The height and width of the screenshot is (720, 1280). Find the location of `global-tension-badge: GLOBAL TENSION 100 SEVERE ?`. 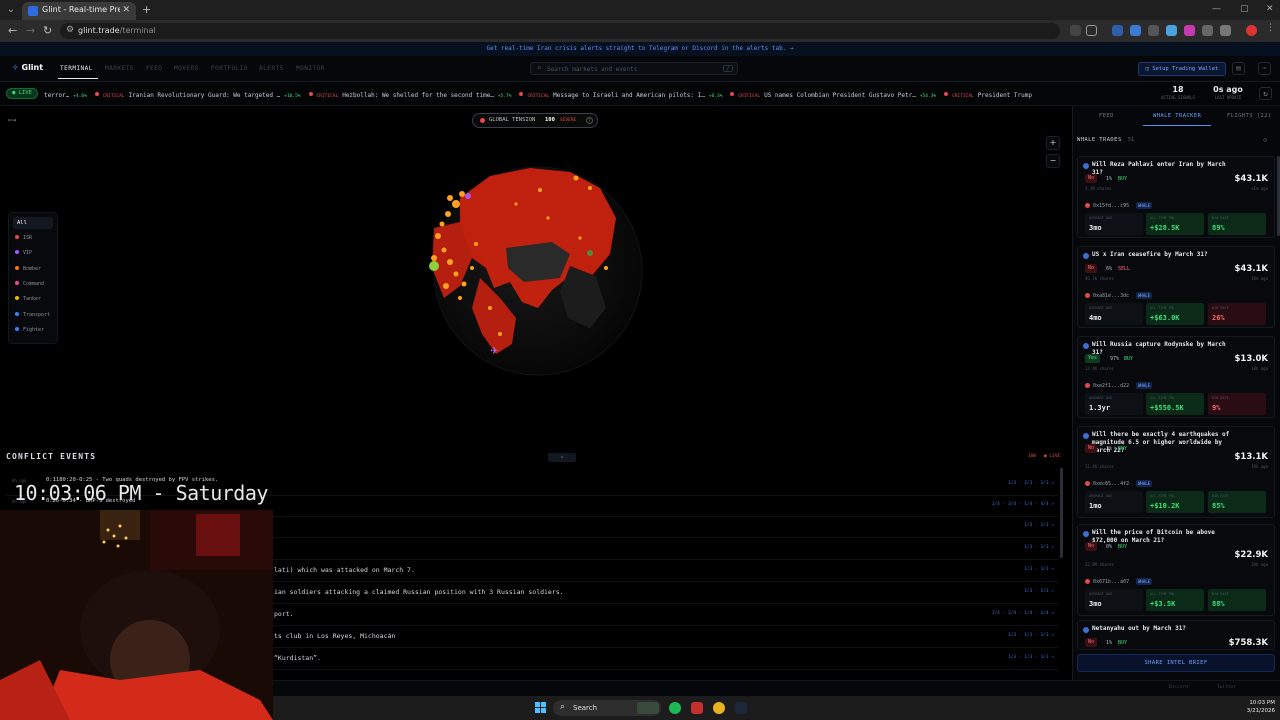

global-tension-badge: GLOBAL TENSION 100 SEVERE ? is located at coordinates (535, 120).